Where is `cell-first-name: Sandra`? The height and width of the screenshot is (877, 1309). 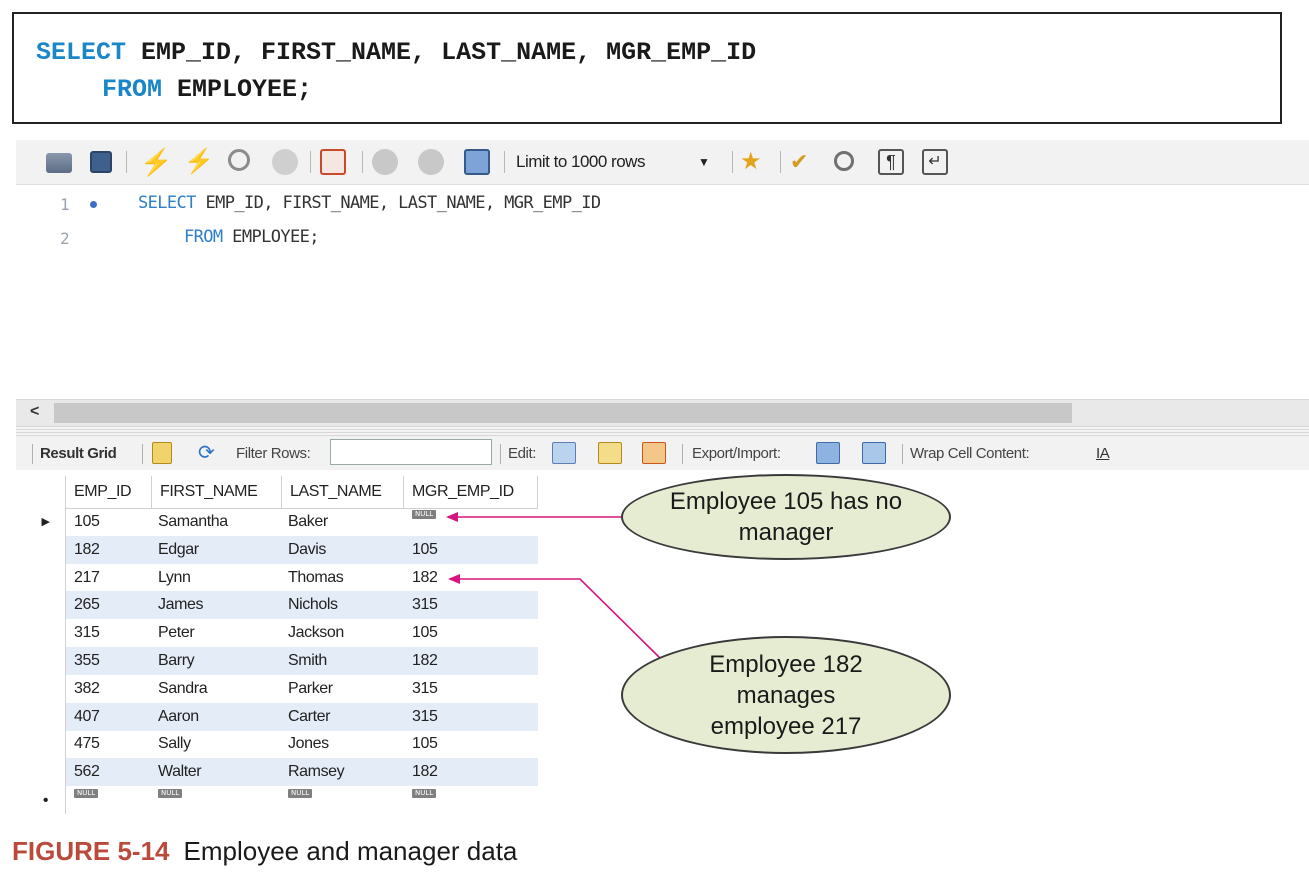
cell-first-name: Sandra is located at coordinates (183, 689).